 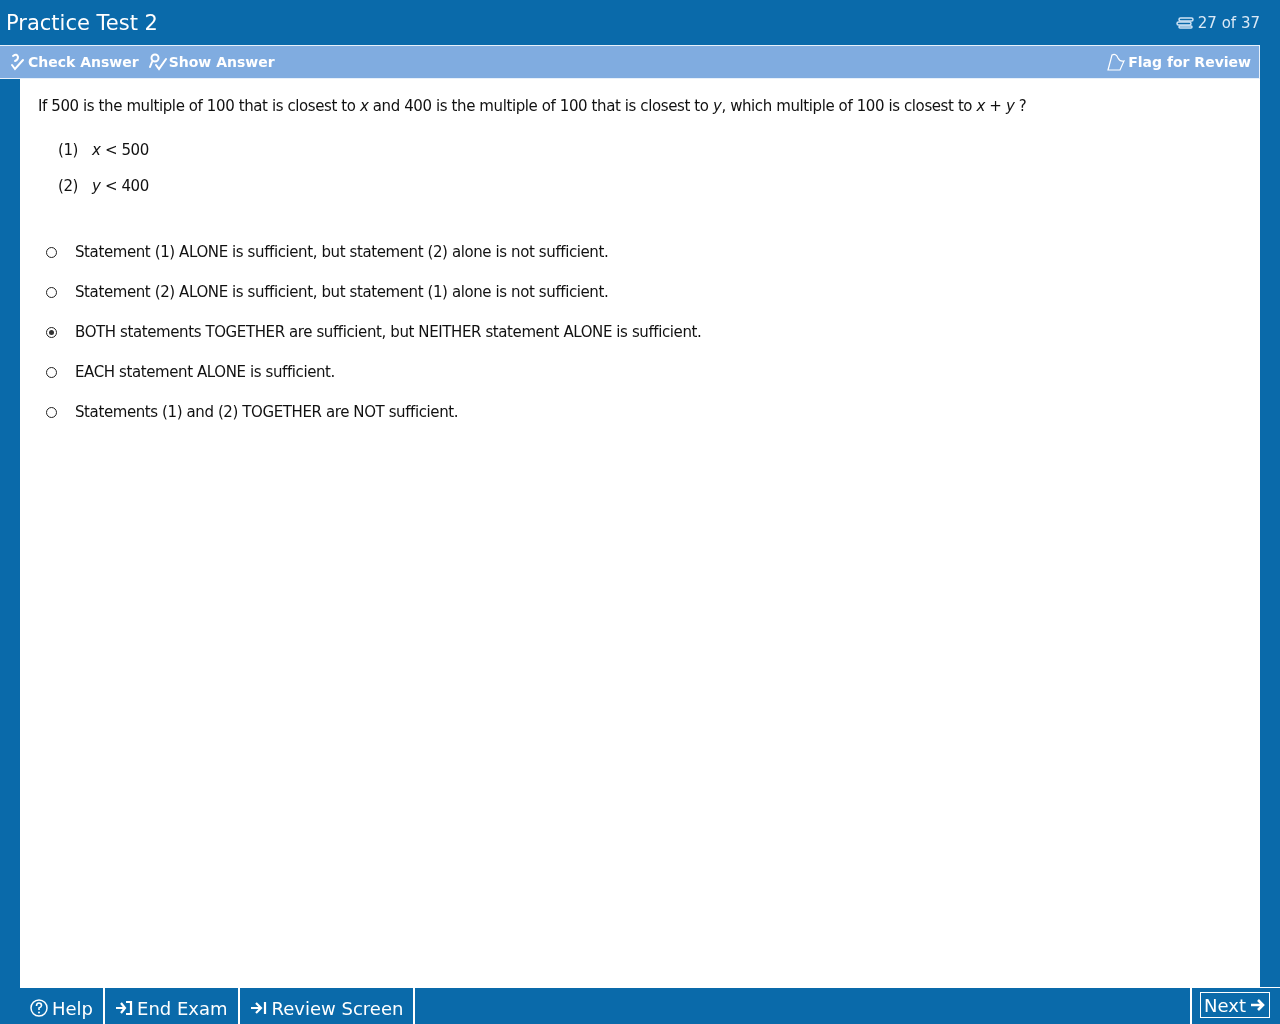 What do you see at coordinates (39, 1008) in the screenshot?
I see `help-icon` at bounding box center [39, 1008].